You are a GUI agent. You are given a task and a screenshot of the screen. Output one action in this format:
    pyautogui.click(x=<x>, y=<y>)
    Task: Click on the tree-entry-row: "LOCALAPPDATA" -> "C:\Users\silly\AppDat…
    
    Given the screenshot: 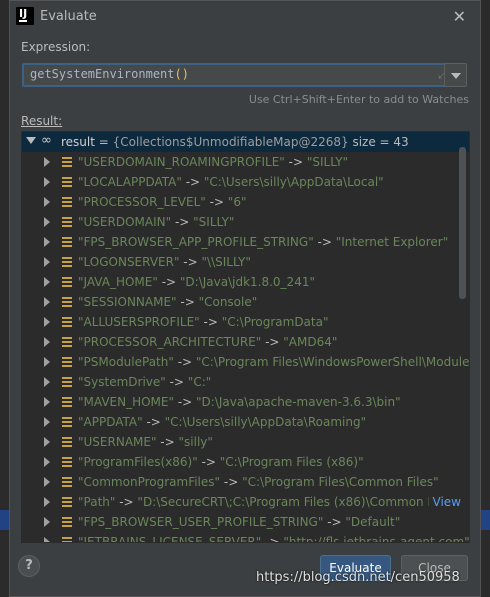 What is the action you would take?
    pyautogui.click(x=245, y=182)
    